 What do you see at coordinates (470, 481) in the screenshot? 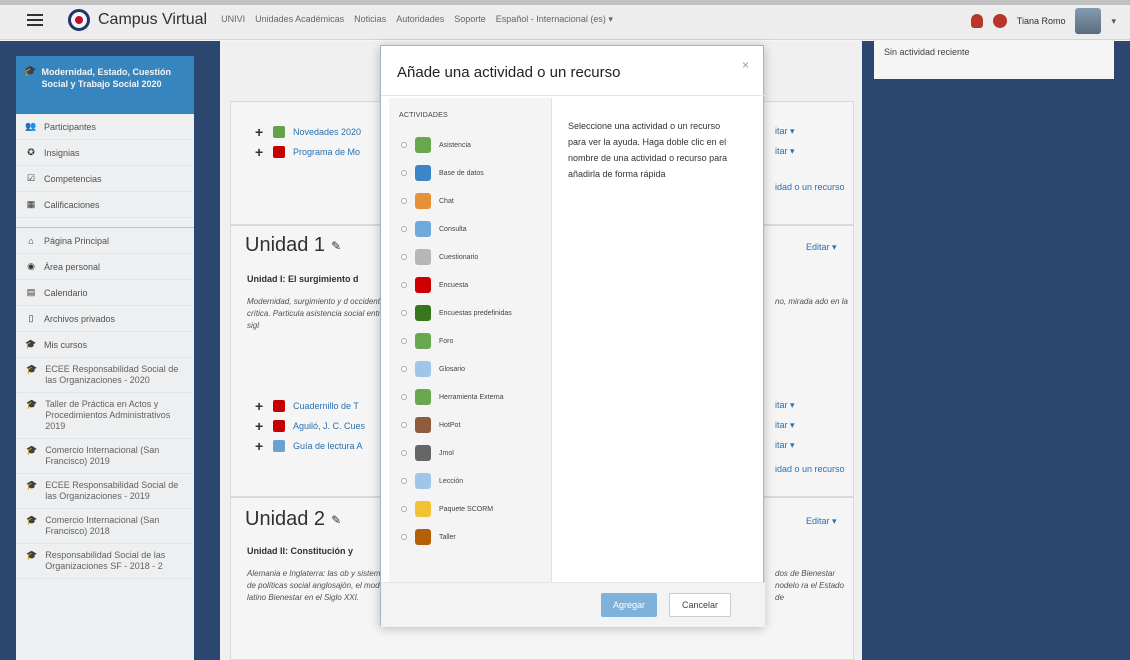
I see `activity-option: Lección` at bounding box center [470, 481].